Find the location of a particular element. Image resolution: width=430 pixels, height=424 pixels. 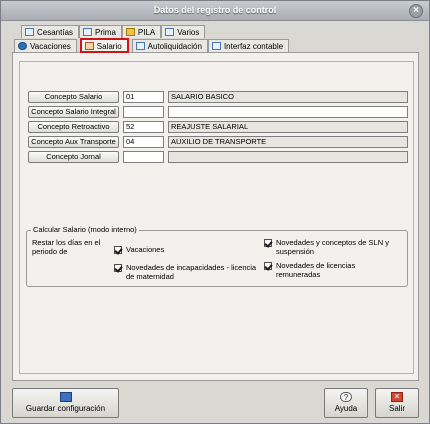

floppy-disk-icon is located at coordinates (65, 397).